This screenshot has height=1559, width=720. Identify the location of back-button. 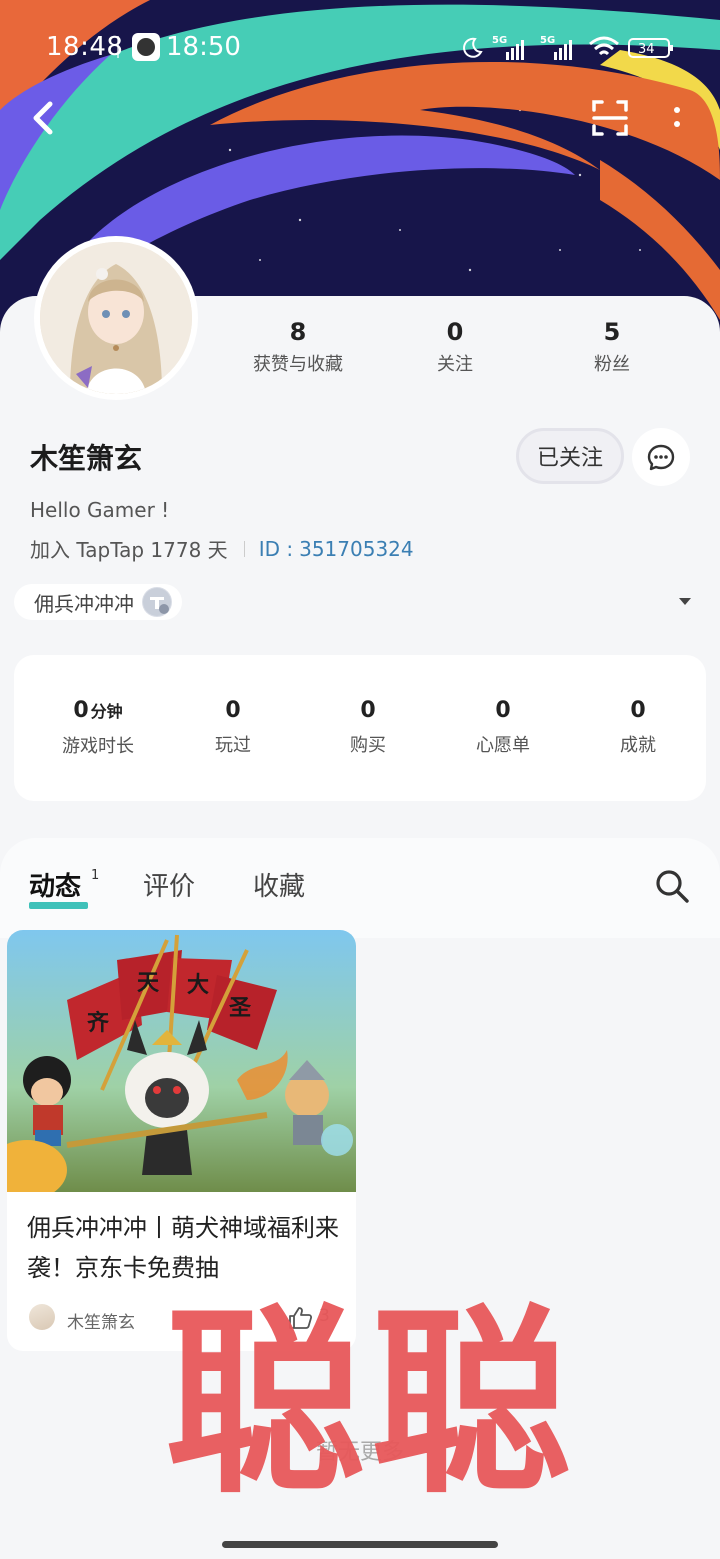
(46, 118).